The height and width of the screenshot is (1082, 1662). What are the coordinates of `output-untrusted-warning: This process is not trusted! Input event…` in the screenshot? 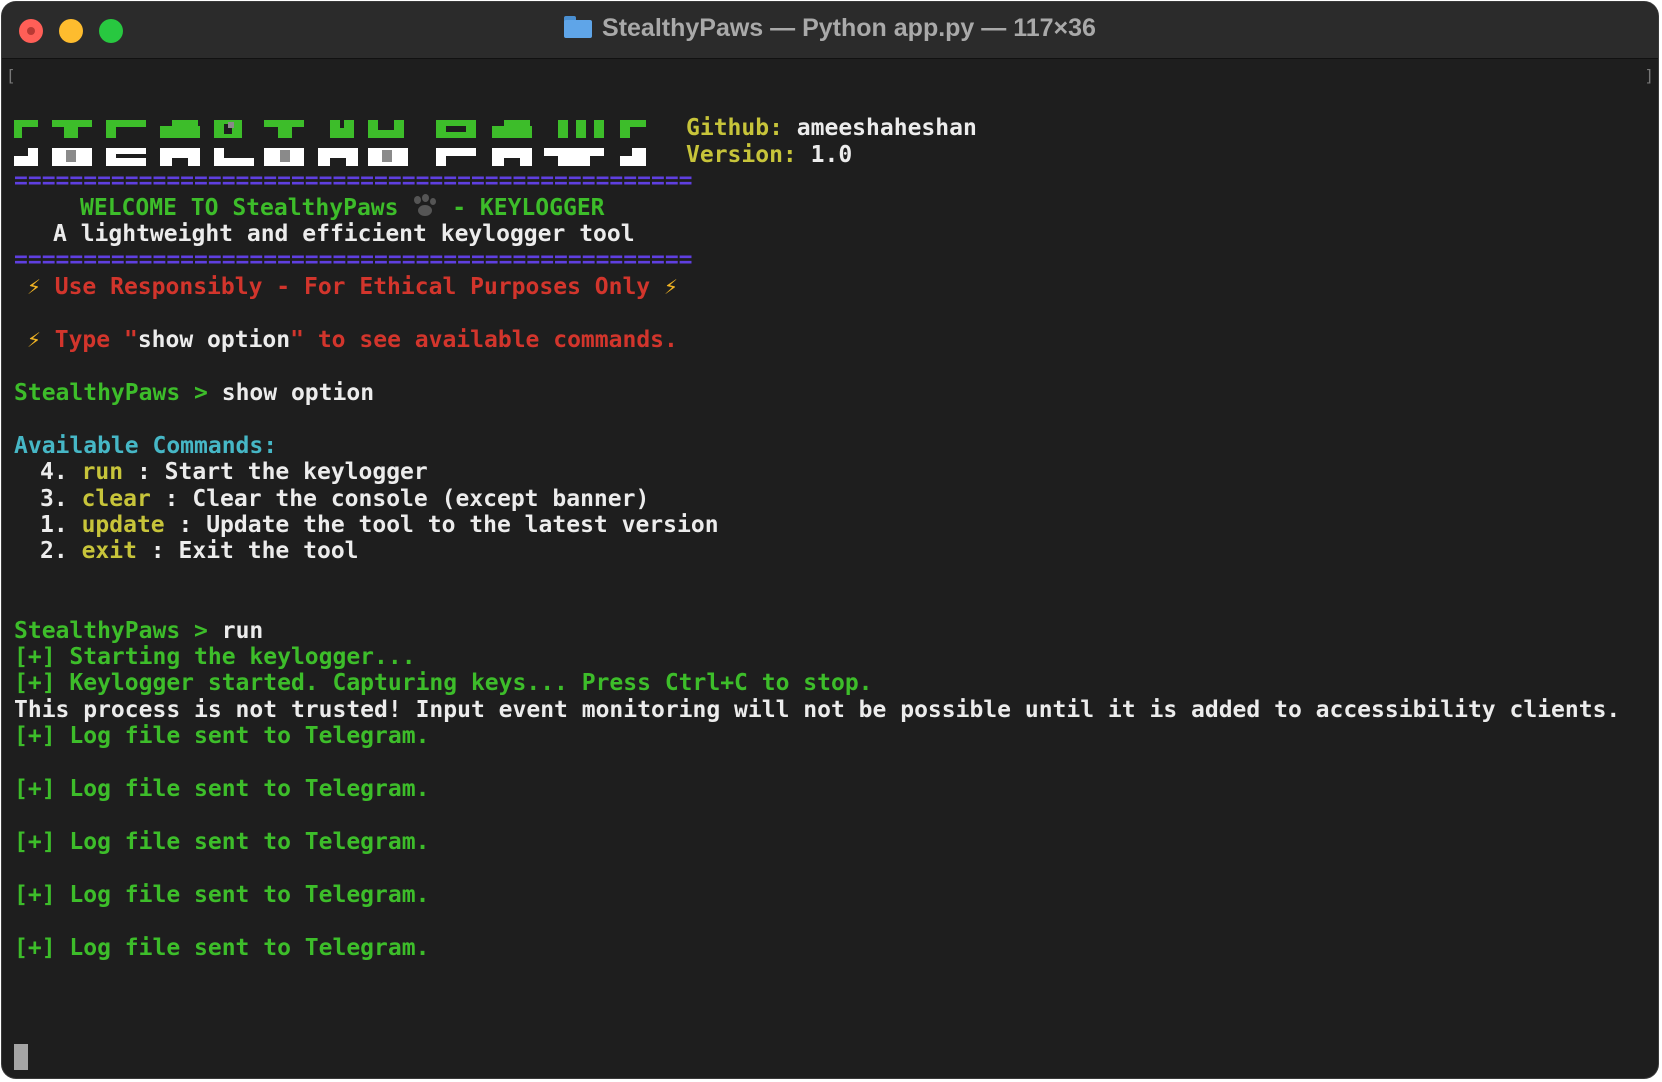 It's located at (817, 710).